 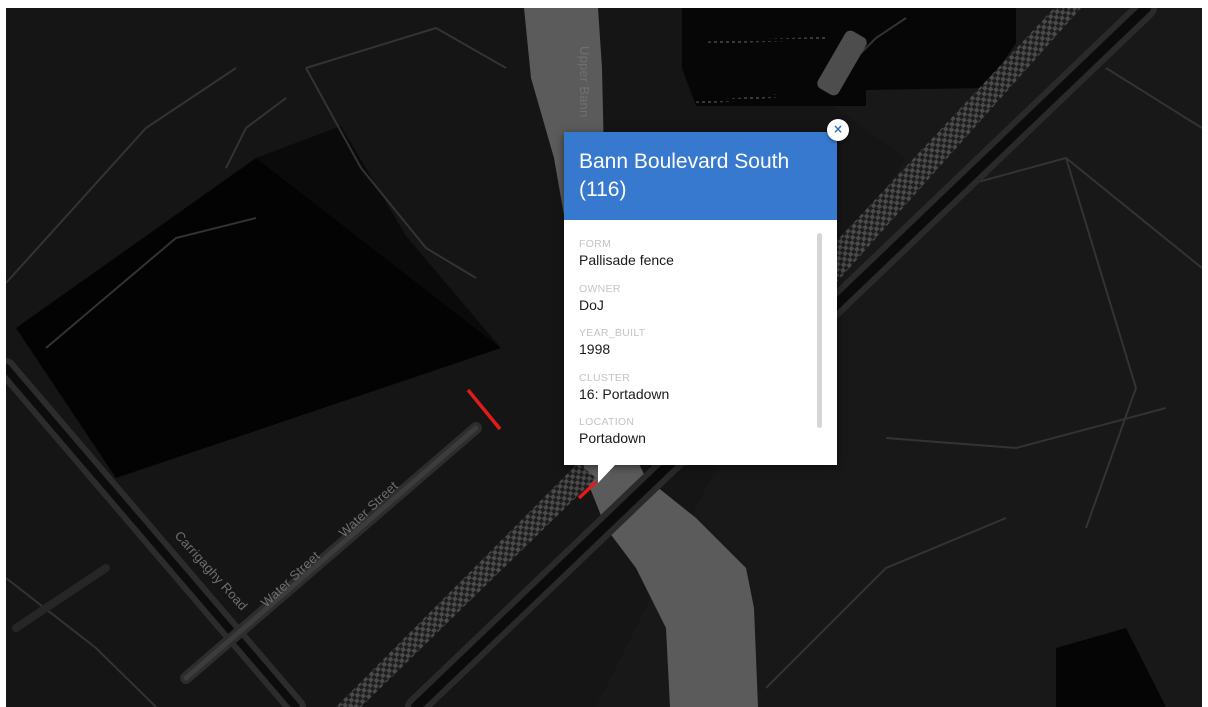 What do you see at coordinates (600, 288) in the screenshot?
I see `attribute-key: OWNER` at bounding box center [600, 288].